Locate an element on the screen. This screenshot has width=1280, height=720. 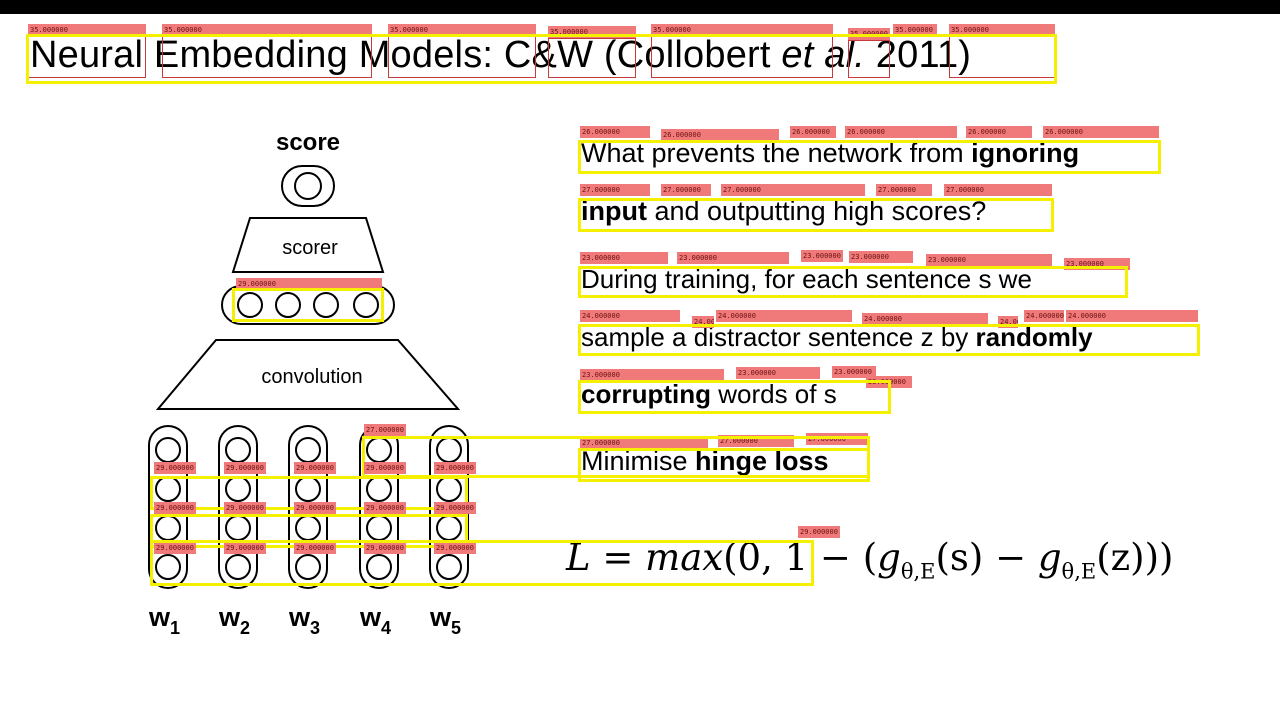
scorer-label: scorer is located at coordinates (310, 248).